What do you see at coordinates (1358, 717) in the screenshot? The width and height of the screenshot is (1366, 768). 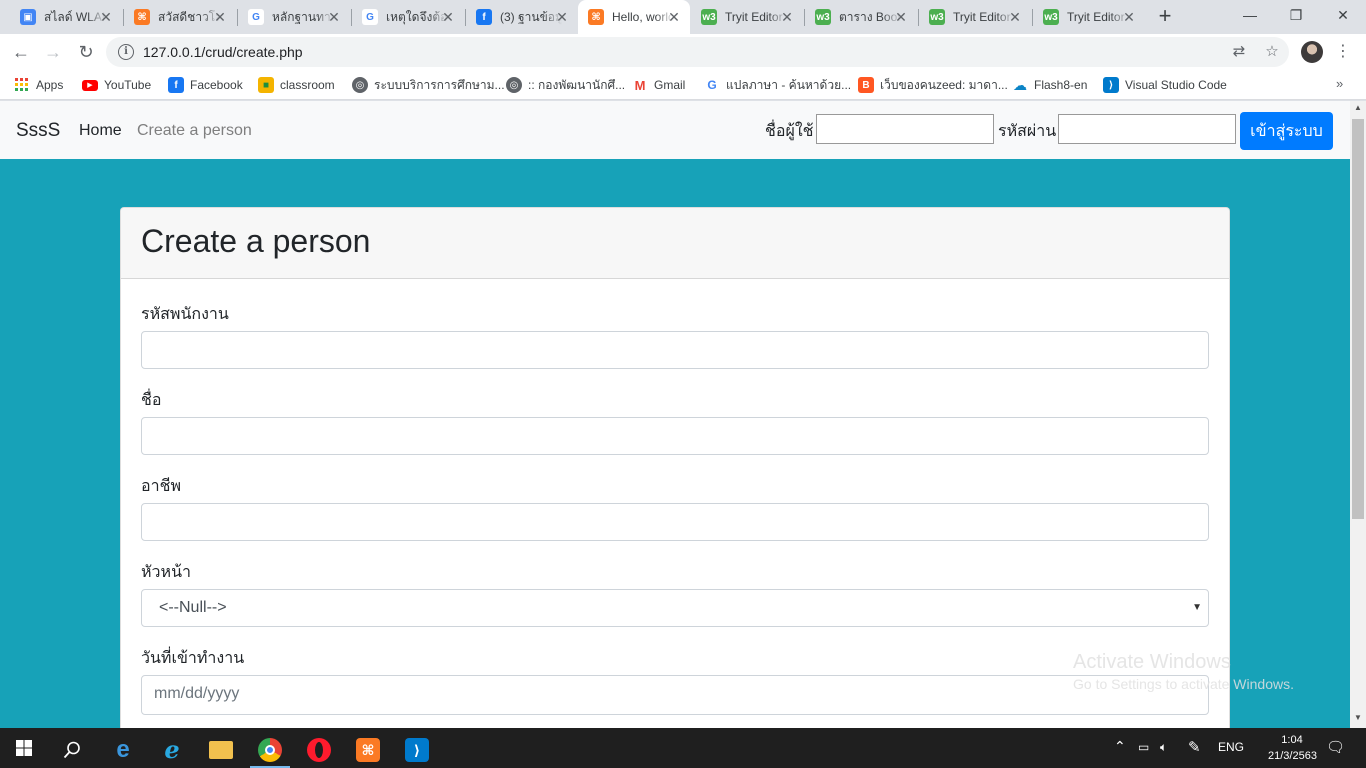 I see `scroll-down-icon: ▼` at bounding box center [1358, 717].